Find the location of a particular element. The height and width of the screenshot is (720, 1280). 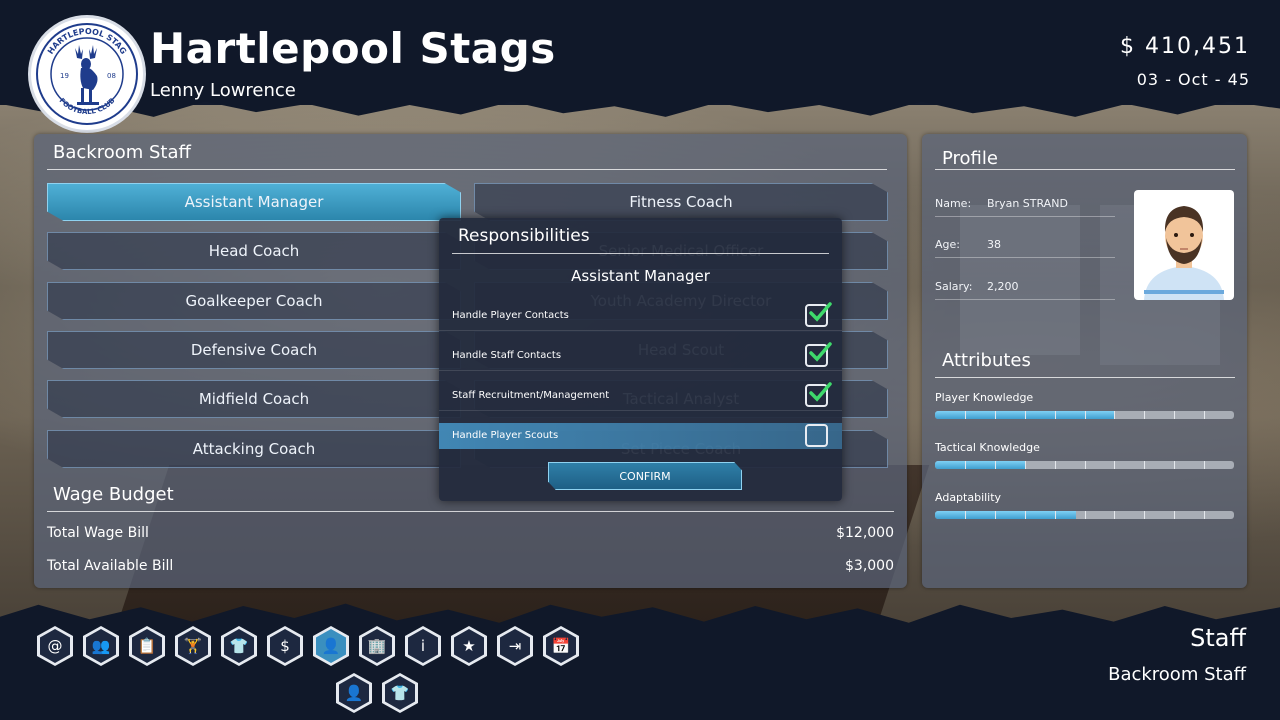

svg-text: 19 is located at coordinates (64, 76).